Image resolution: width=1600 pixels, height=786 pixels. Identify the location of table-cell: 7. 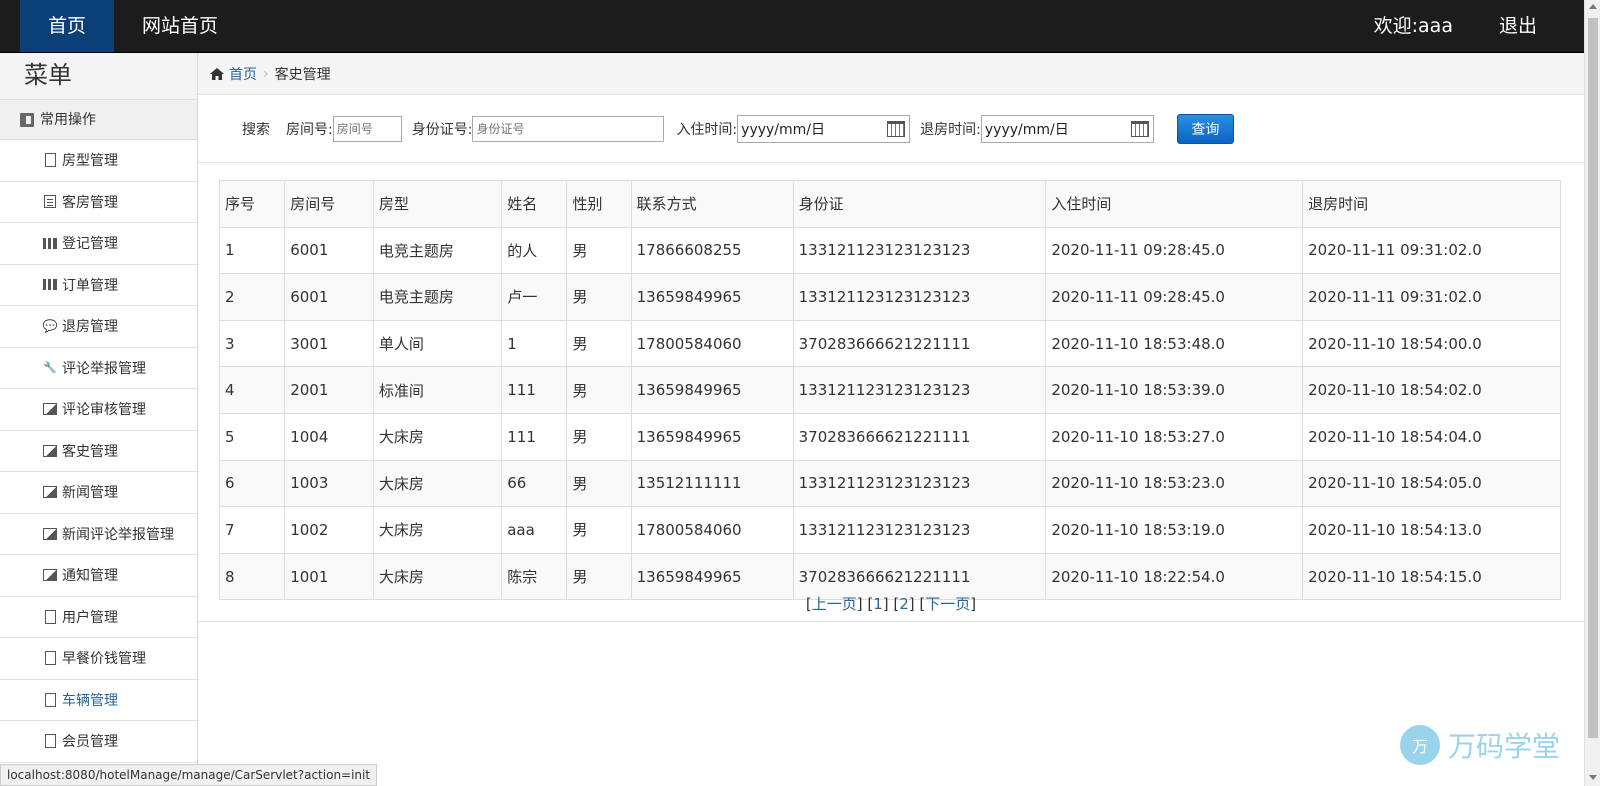
(252, 530).